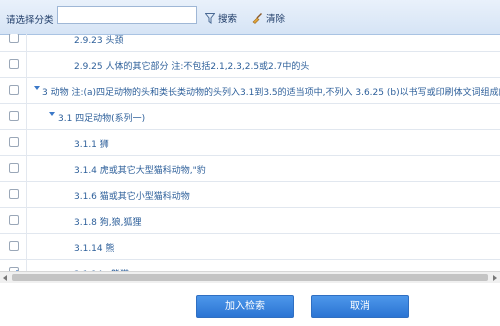 This screenshot has width=500, height=326. I want to click on tree-row: 3.1.8 狗,狼,狐狸, so click(250, 221).